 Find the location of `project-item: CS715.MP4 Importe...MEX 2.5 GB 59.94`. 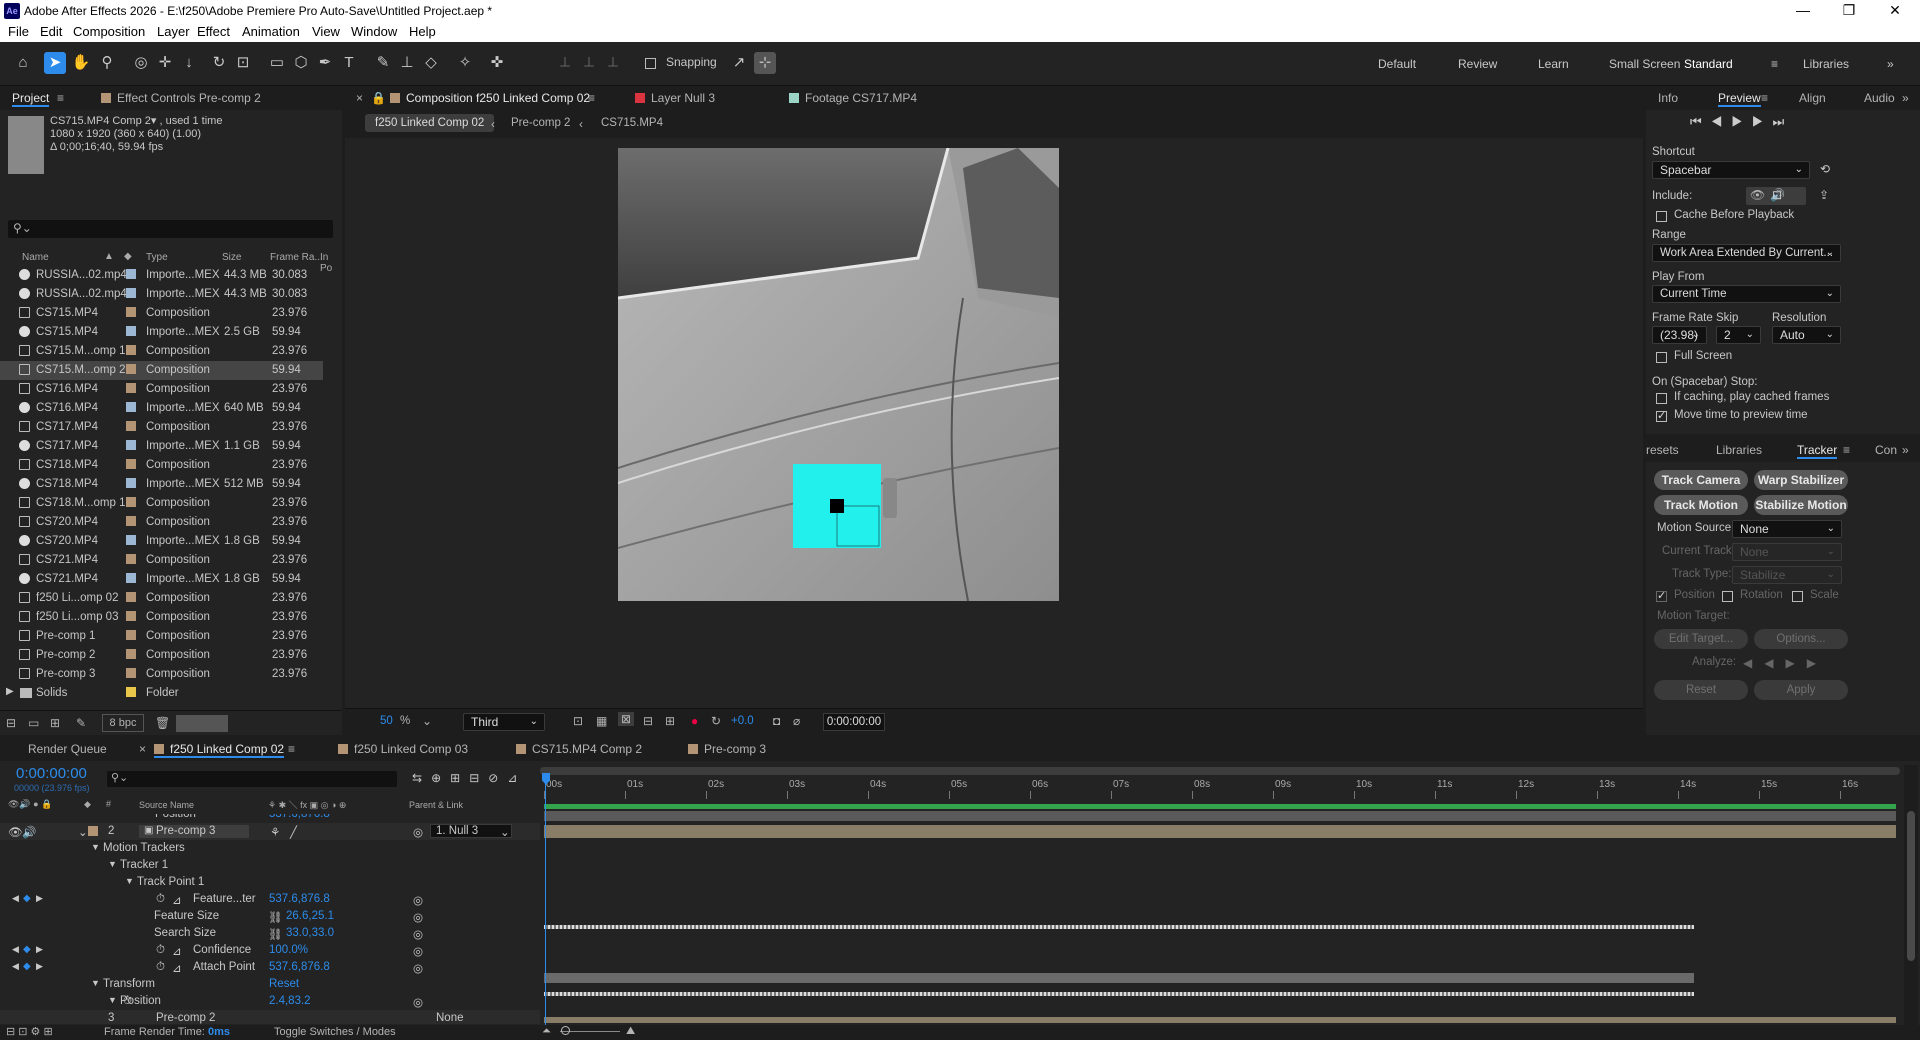

project-item: CS715.MP4 Importe...MEX 2.5 GB 59.94 is located at coordinates (161, 332).